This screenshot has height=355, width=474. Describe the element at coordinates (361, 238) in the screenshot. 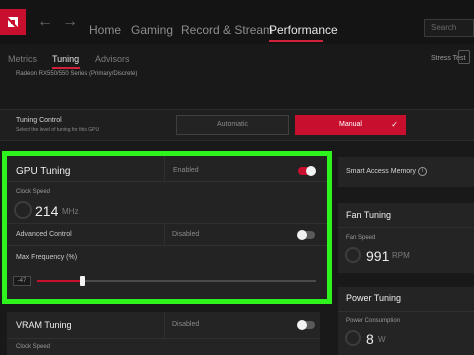

I see `fan-speed-label: Fan Speed` at that location.